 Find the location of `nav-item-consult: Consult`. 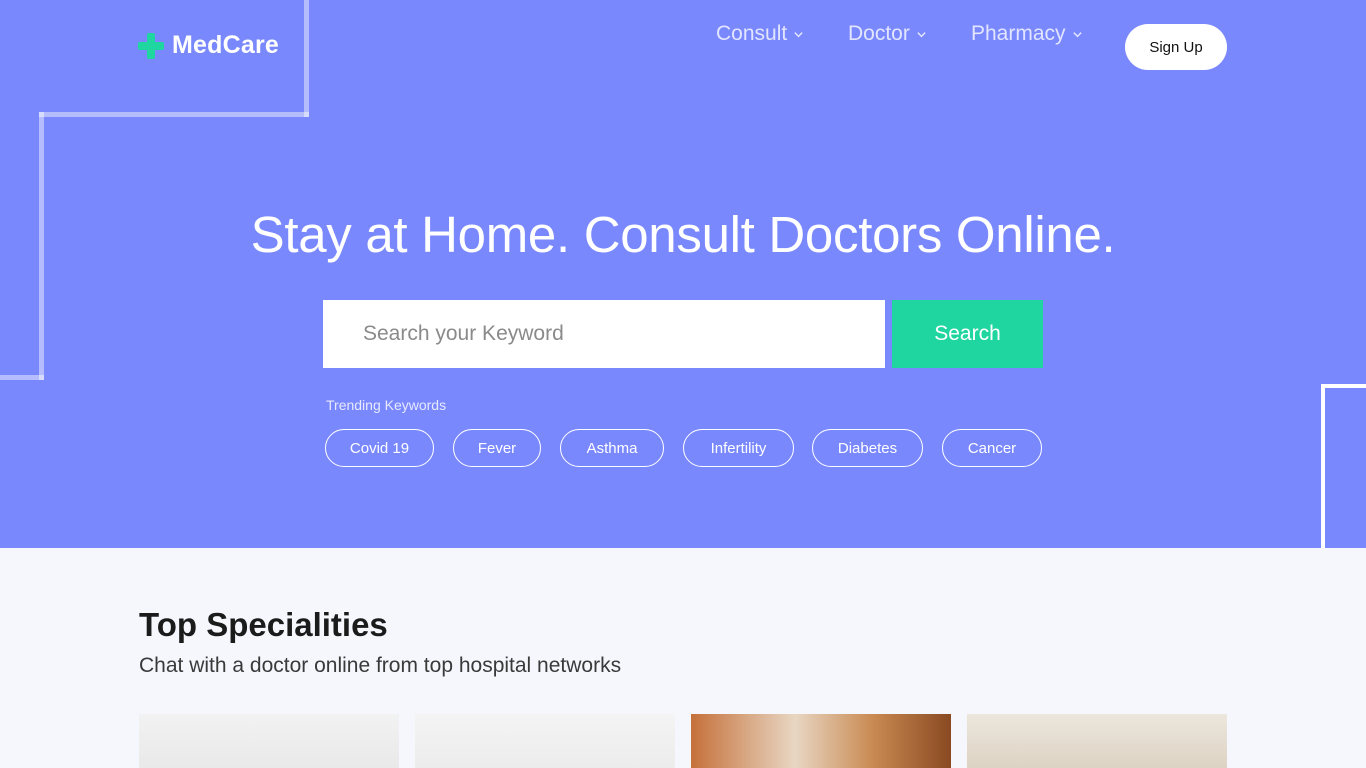

nav-item-consult: Consult is located at coordinates (760, 34).